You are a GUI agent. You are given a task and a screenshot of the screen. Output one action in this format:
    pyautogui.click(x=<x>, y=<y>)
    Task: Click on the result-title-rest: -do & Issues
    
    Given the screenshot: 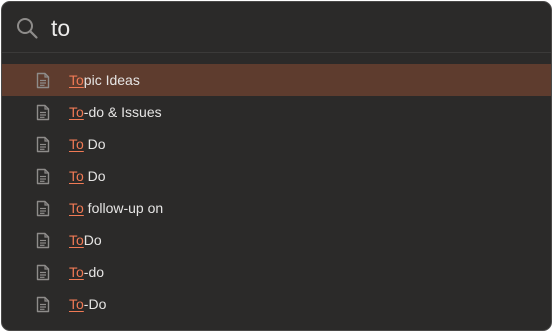 What is the action you would take?
    pyautogui.click(x=122, y=112)
    